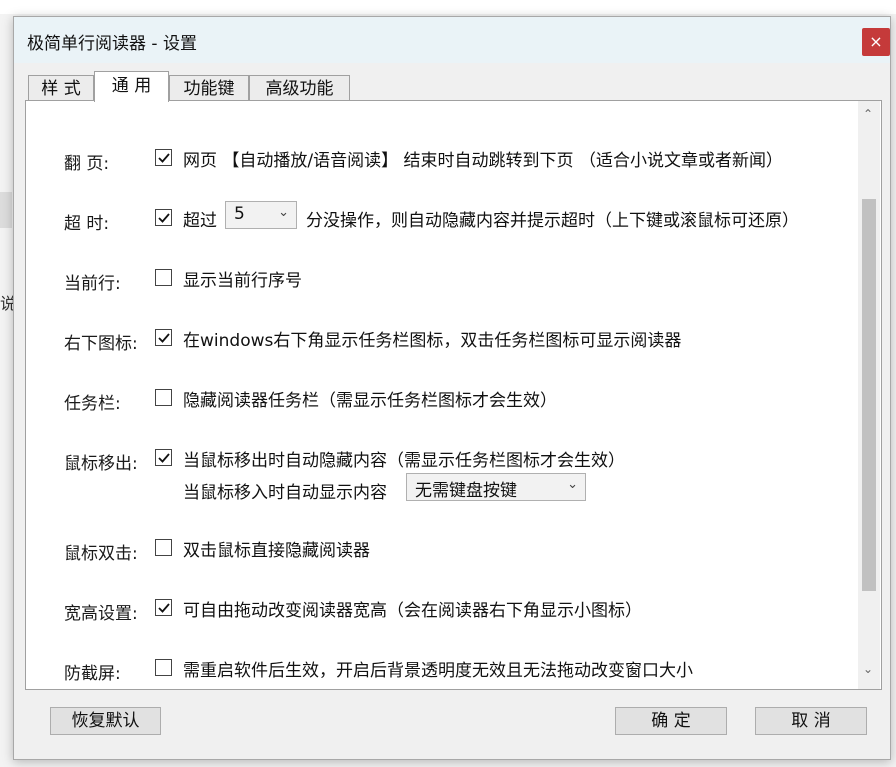 The height and width of the screenshot is (767, 896). I want to click on restore-default-button: 恢复默认, so click(105, 721).